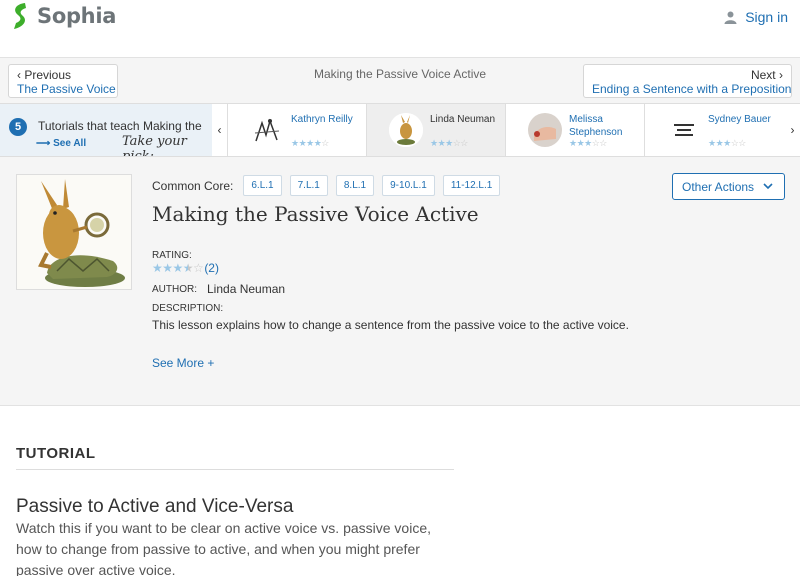 This screenshot has height=576, width=800. I want to click on star-icon: ★★★, so click(167, 268).